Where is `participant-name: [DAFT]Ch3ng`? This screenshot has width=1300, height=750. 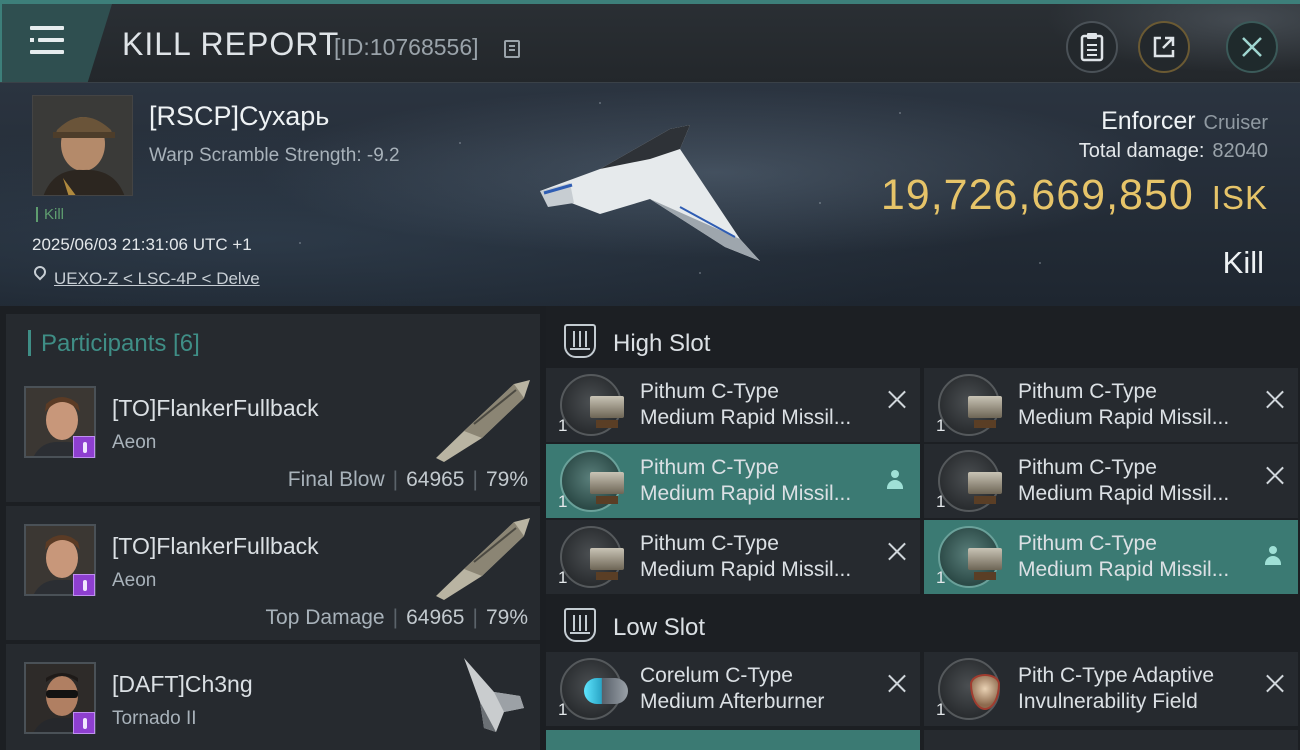 participant-name: [DAFT]Ch3ng is located at coordinates (182, 684).